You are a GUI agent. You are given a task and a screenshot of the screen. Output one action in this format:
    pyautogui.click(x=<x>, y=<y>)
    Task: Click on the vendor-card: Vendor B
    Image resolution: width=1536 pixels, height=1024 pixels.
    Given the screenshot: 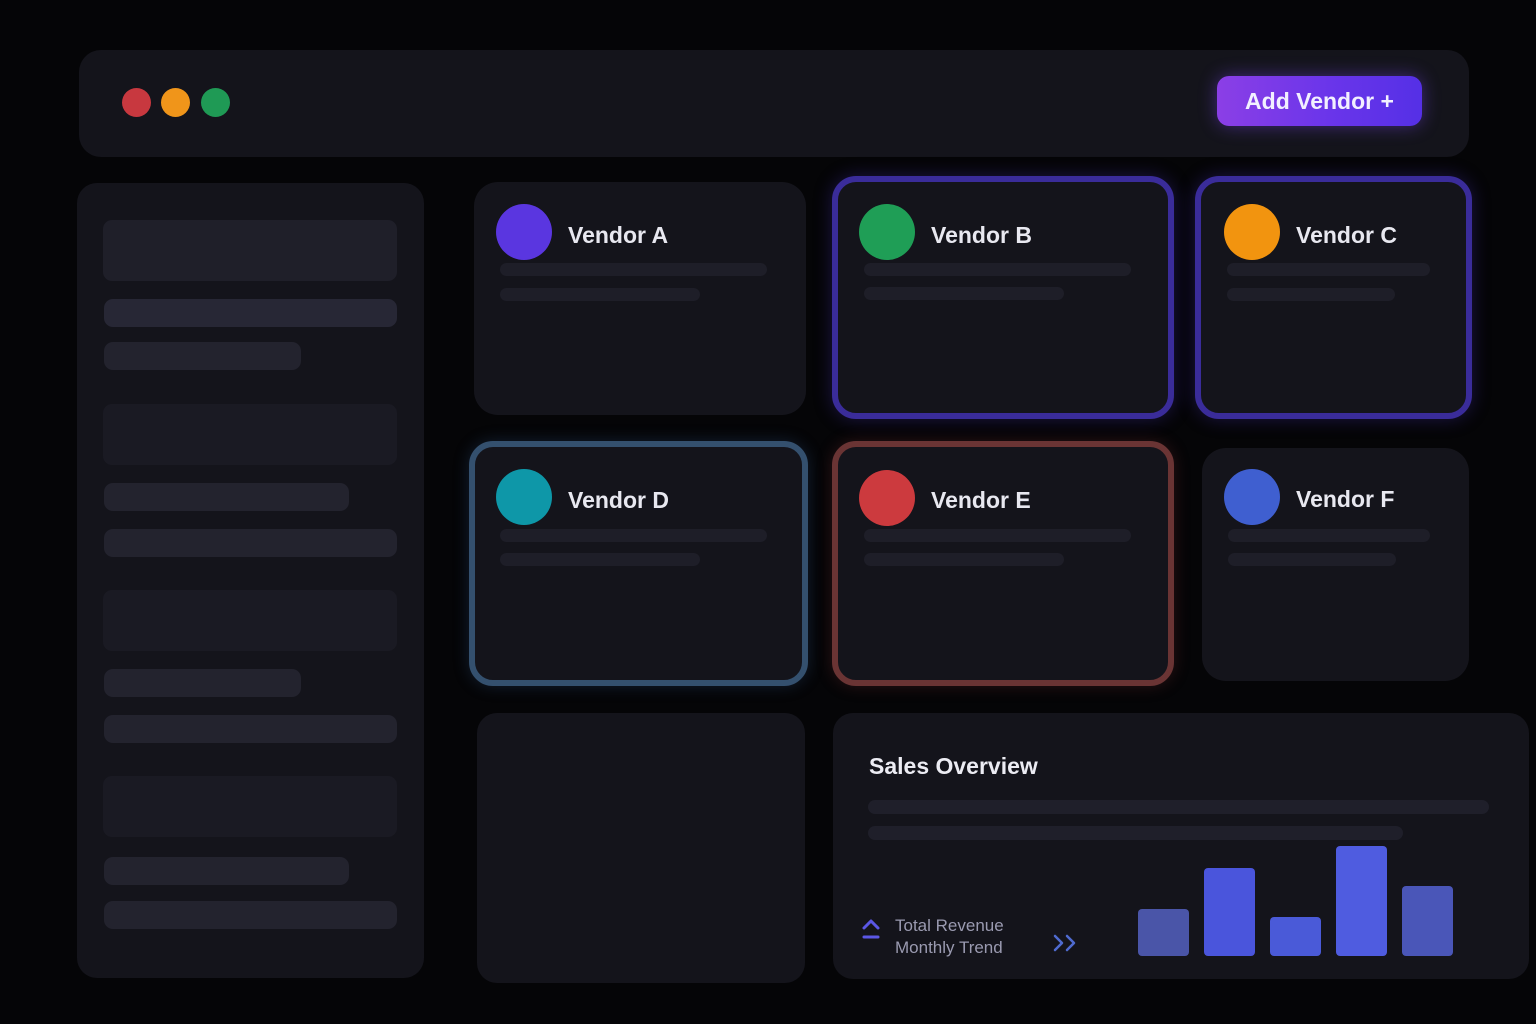 What is the action you would take?
    pyautogui.click(x=1003, y=297)
    